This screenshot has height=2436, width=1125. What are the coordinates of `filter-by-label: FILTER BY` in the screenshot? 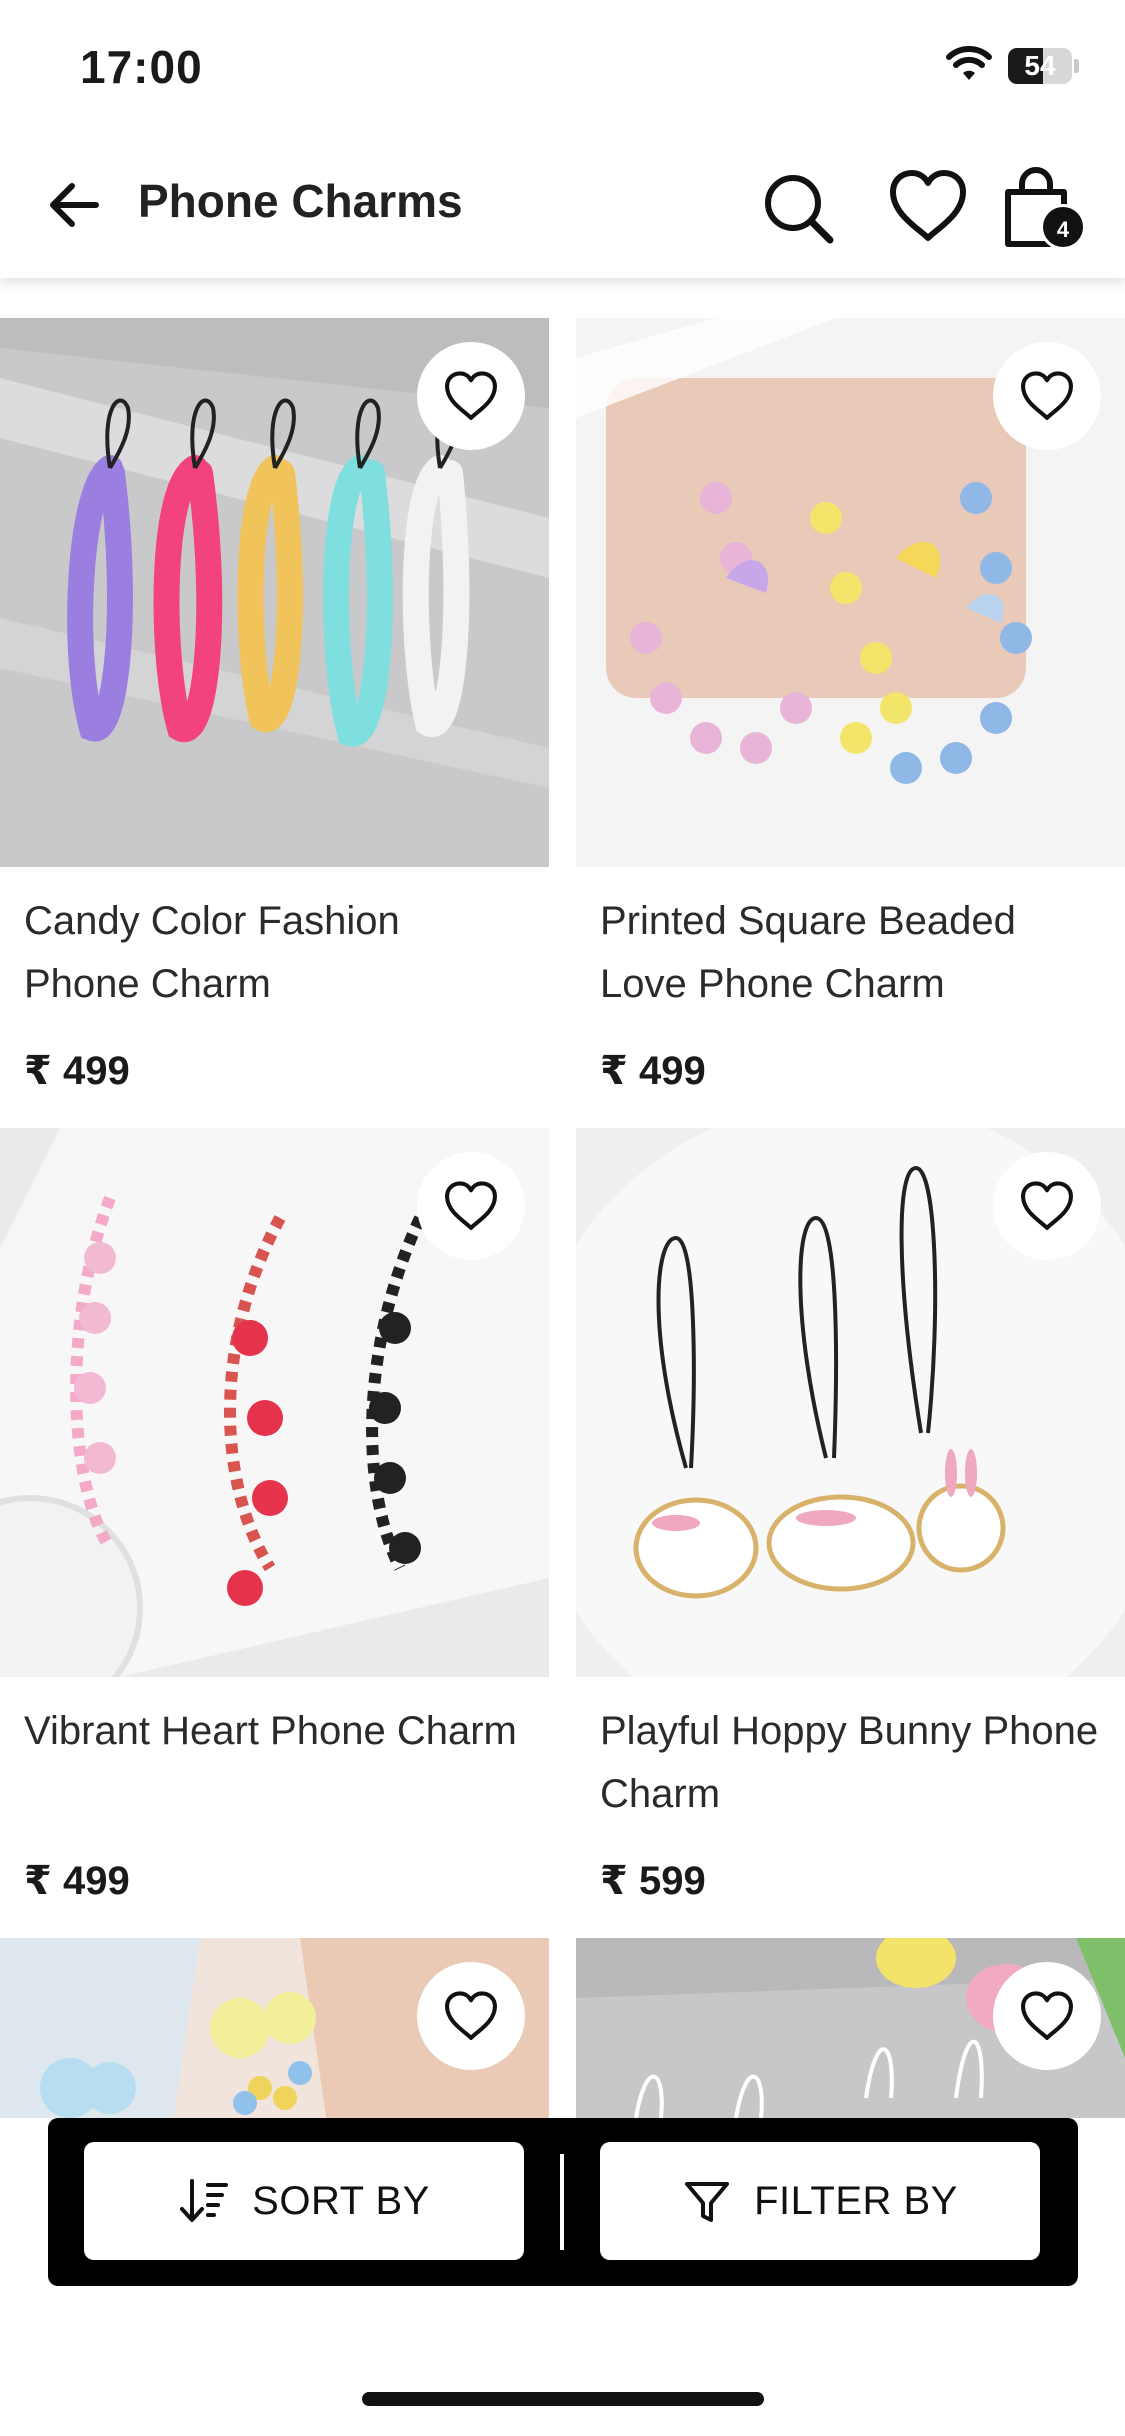 It's located at (856, 2200).